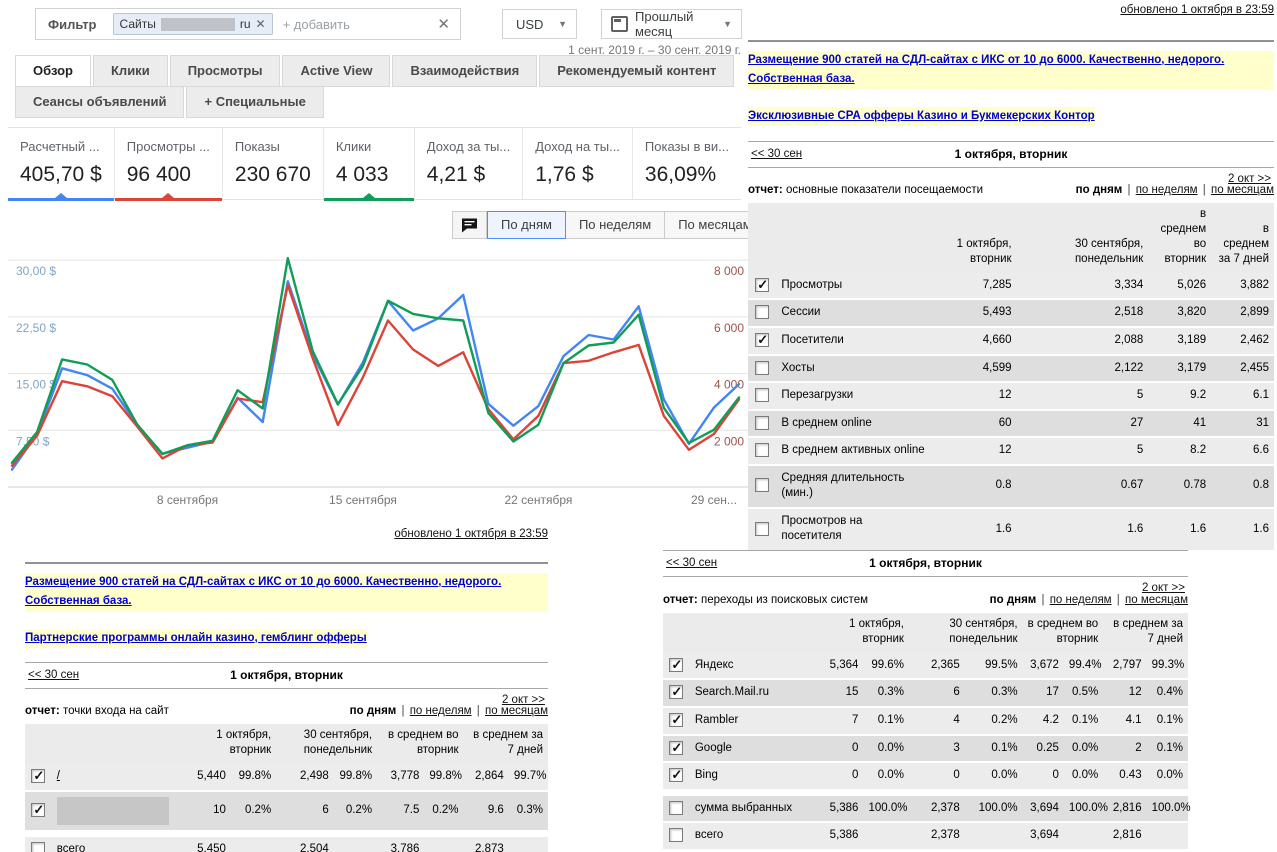  Describe the element at coordinates (839, 238) in the screenshot. I see `empty-header` at that location.